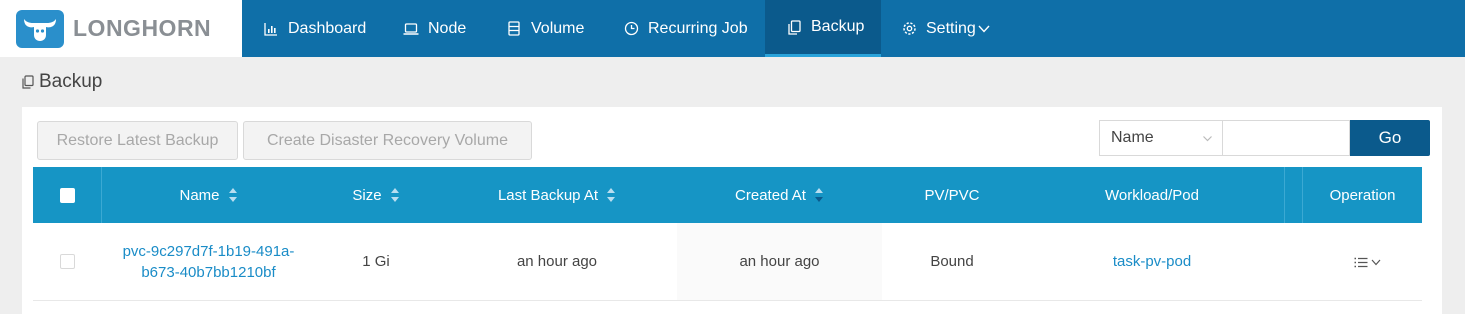 This screenshot has height=314, width=1465. Describe the element at coordinates (411, 29) in the screenshot. I see `laptop-icon` at that location.